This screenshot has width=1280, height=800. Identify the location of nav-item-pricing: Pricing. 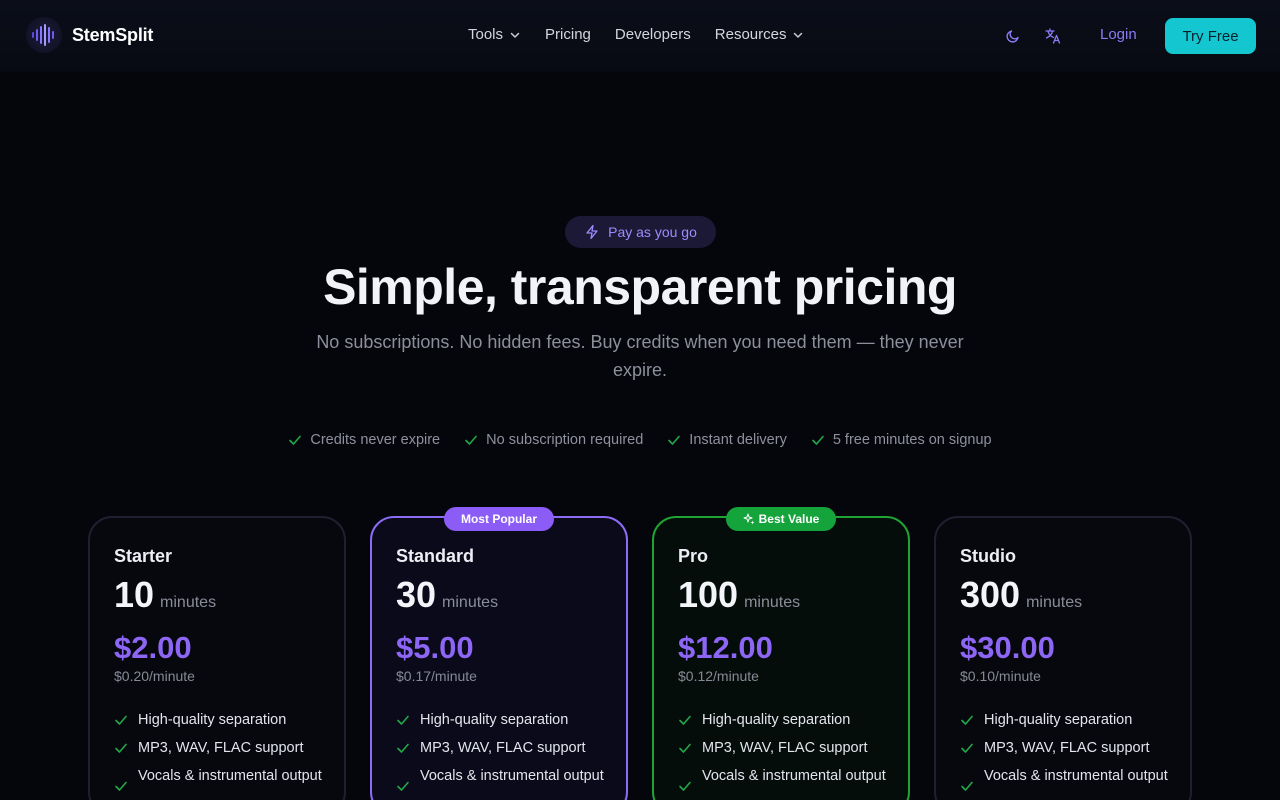
(568, 34).